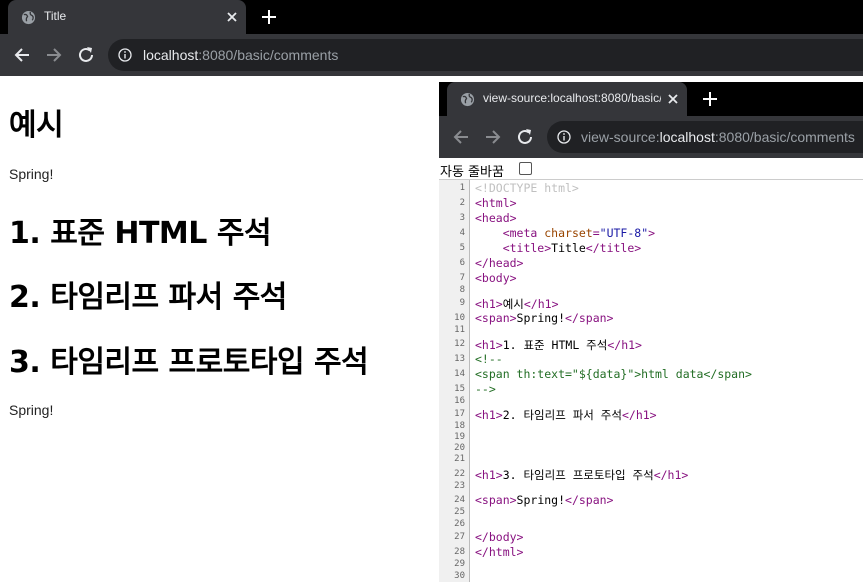 The height and width of the screenshot is (582, 863). Describe the element at coordinates (513, 248) in the screenshot. I see `code-tag: <title>` at that location.